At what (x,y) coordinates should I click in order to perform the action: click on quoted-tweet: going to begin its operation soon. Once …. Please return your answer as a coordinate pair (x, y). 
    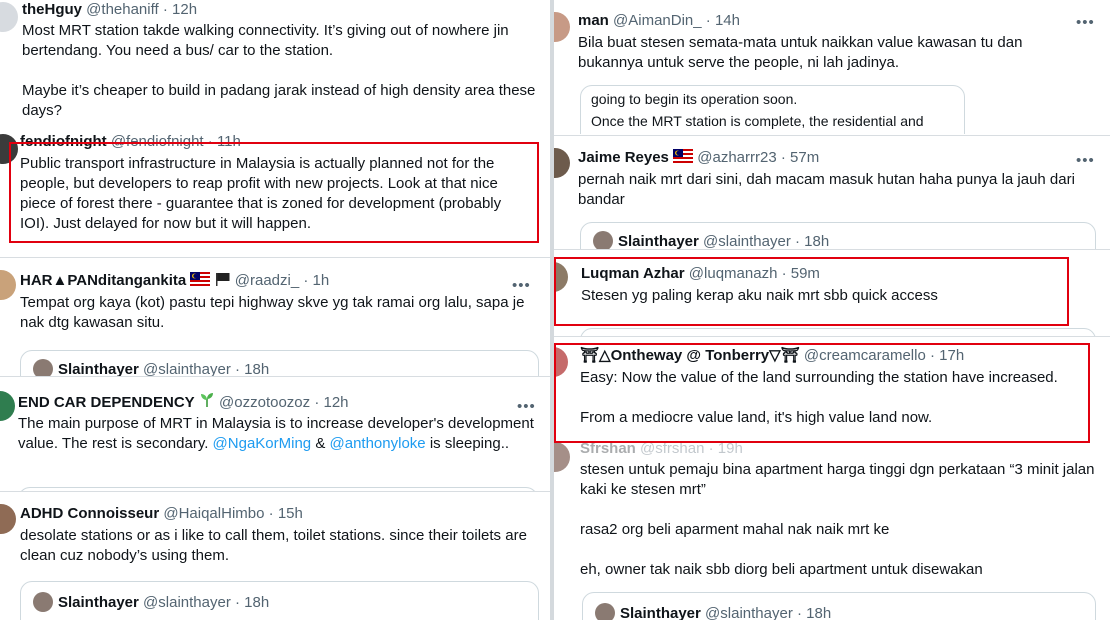
    Looking at the image, I should click on (772, 109).